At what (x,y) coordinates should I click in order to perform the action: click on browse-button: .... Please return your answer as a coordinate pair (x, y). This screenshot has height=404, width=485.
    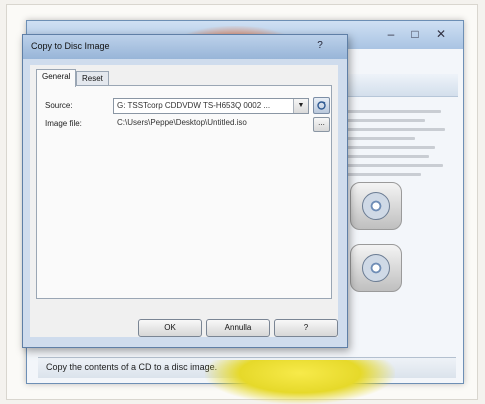
    Looking at the image, I should click on (321, 124).